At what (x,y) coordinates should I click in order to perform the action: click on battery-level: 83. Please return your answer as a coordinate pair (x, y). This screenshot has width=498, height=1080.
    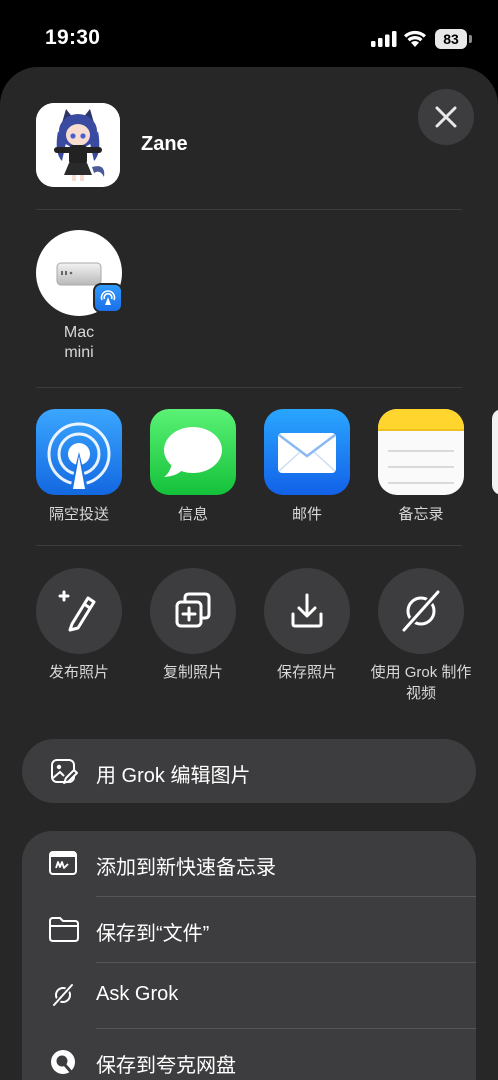
    Looking at the image, I should click on (451, 39).